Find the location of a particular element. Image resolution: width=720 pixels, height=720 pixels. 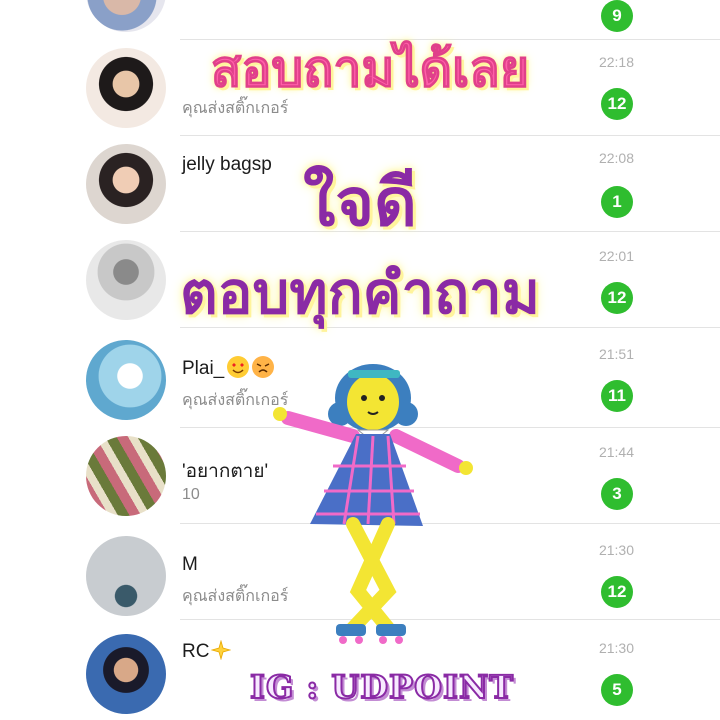

chat-name: M is located at coordinates (190, 564).